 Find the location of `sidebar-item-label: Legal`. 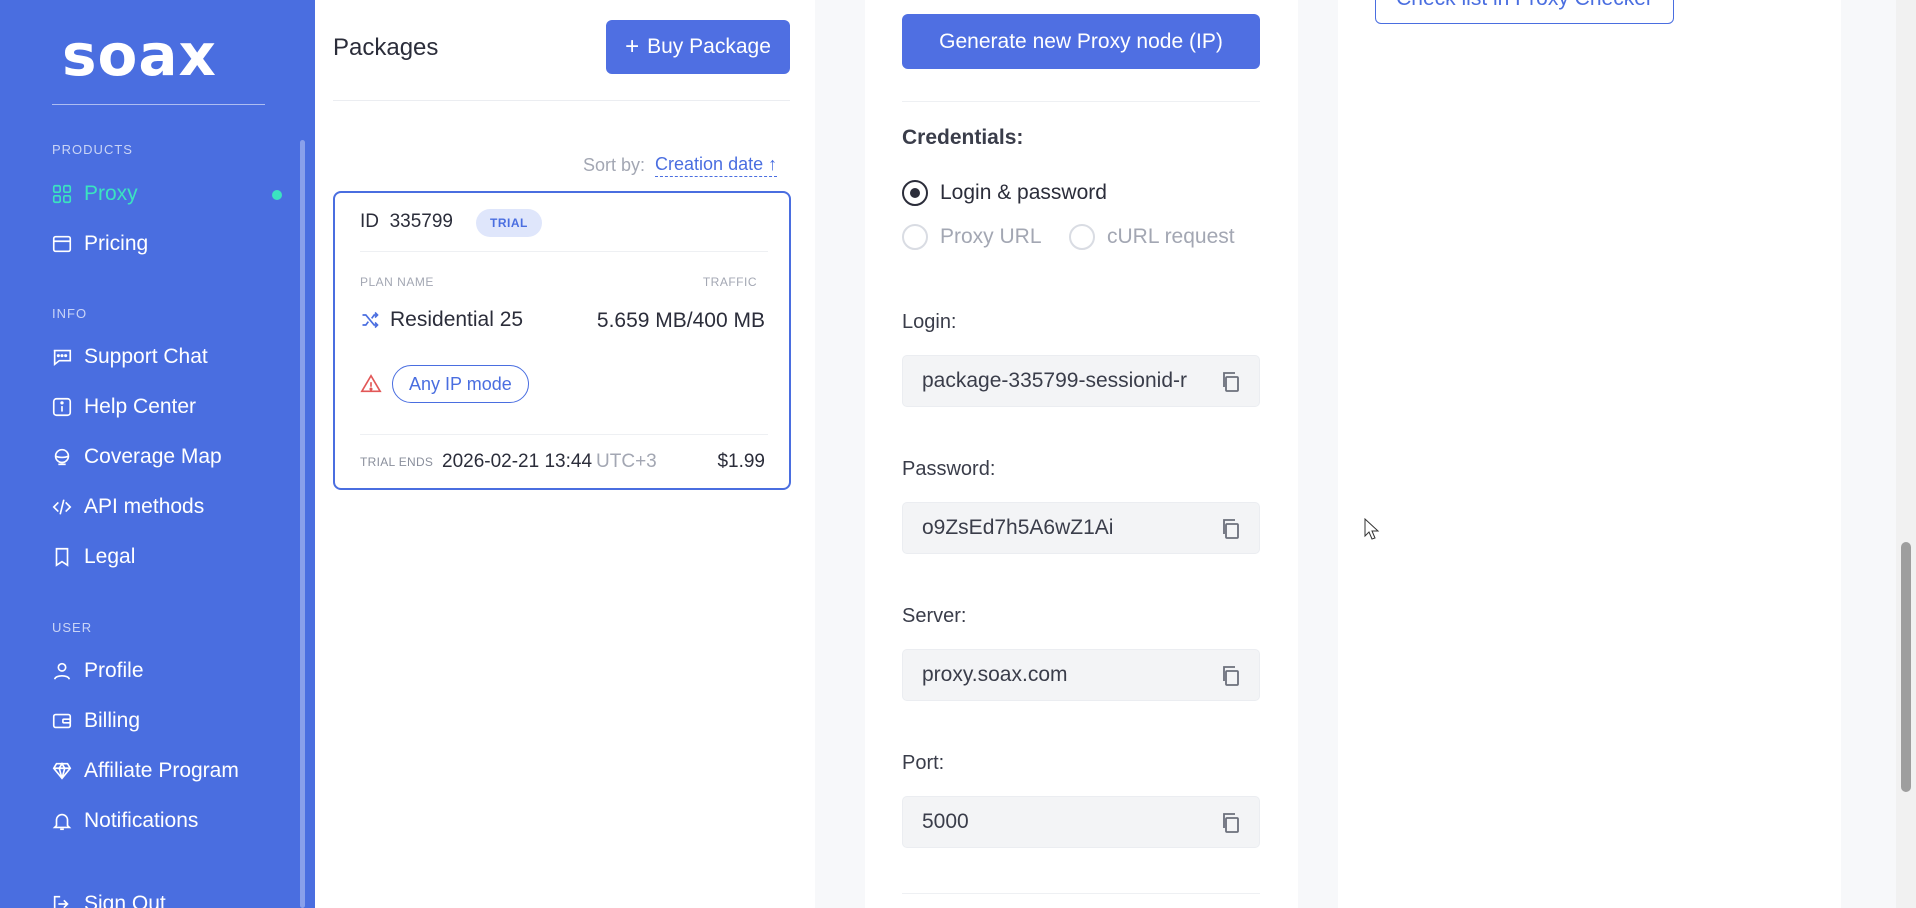

sidebar-item-label: Legal is located at coordinates (110, 556).